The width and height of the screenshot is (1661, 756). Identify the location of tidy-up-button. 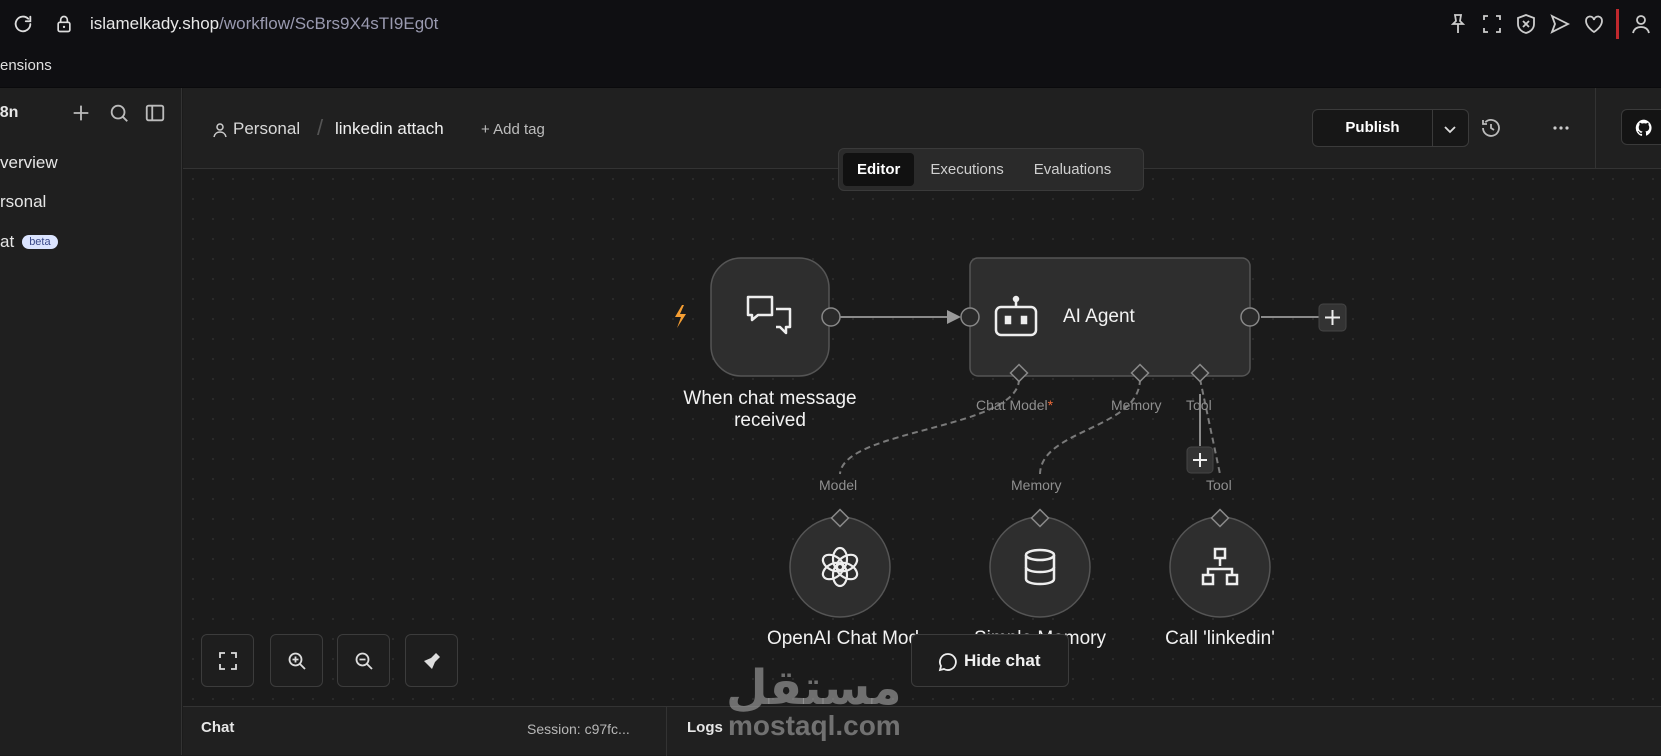
(431, 660).